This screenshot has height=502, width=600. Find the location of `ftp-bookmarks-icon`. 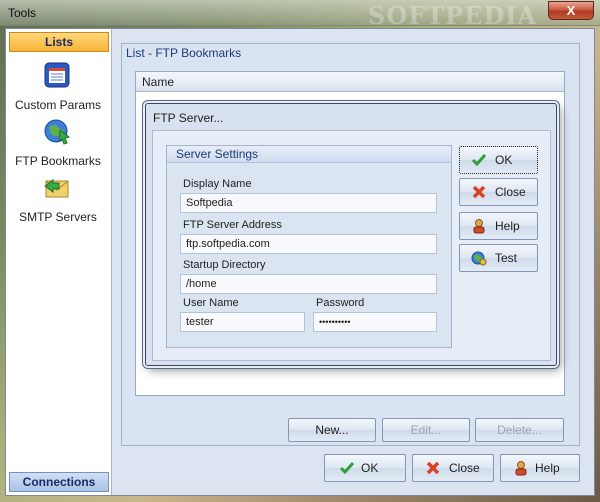

ftp-bookmarks-icon is located at coordinates (57, 132).